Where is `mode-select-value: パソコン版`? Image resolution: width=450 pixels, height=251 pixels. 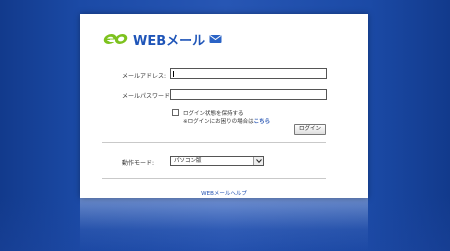
mode-select-value: パソコン版 is located at coordinates (188, 161).